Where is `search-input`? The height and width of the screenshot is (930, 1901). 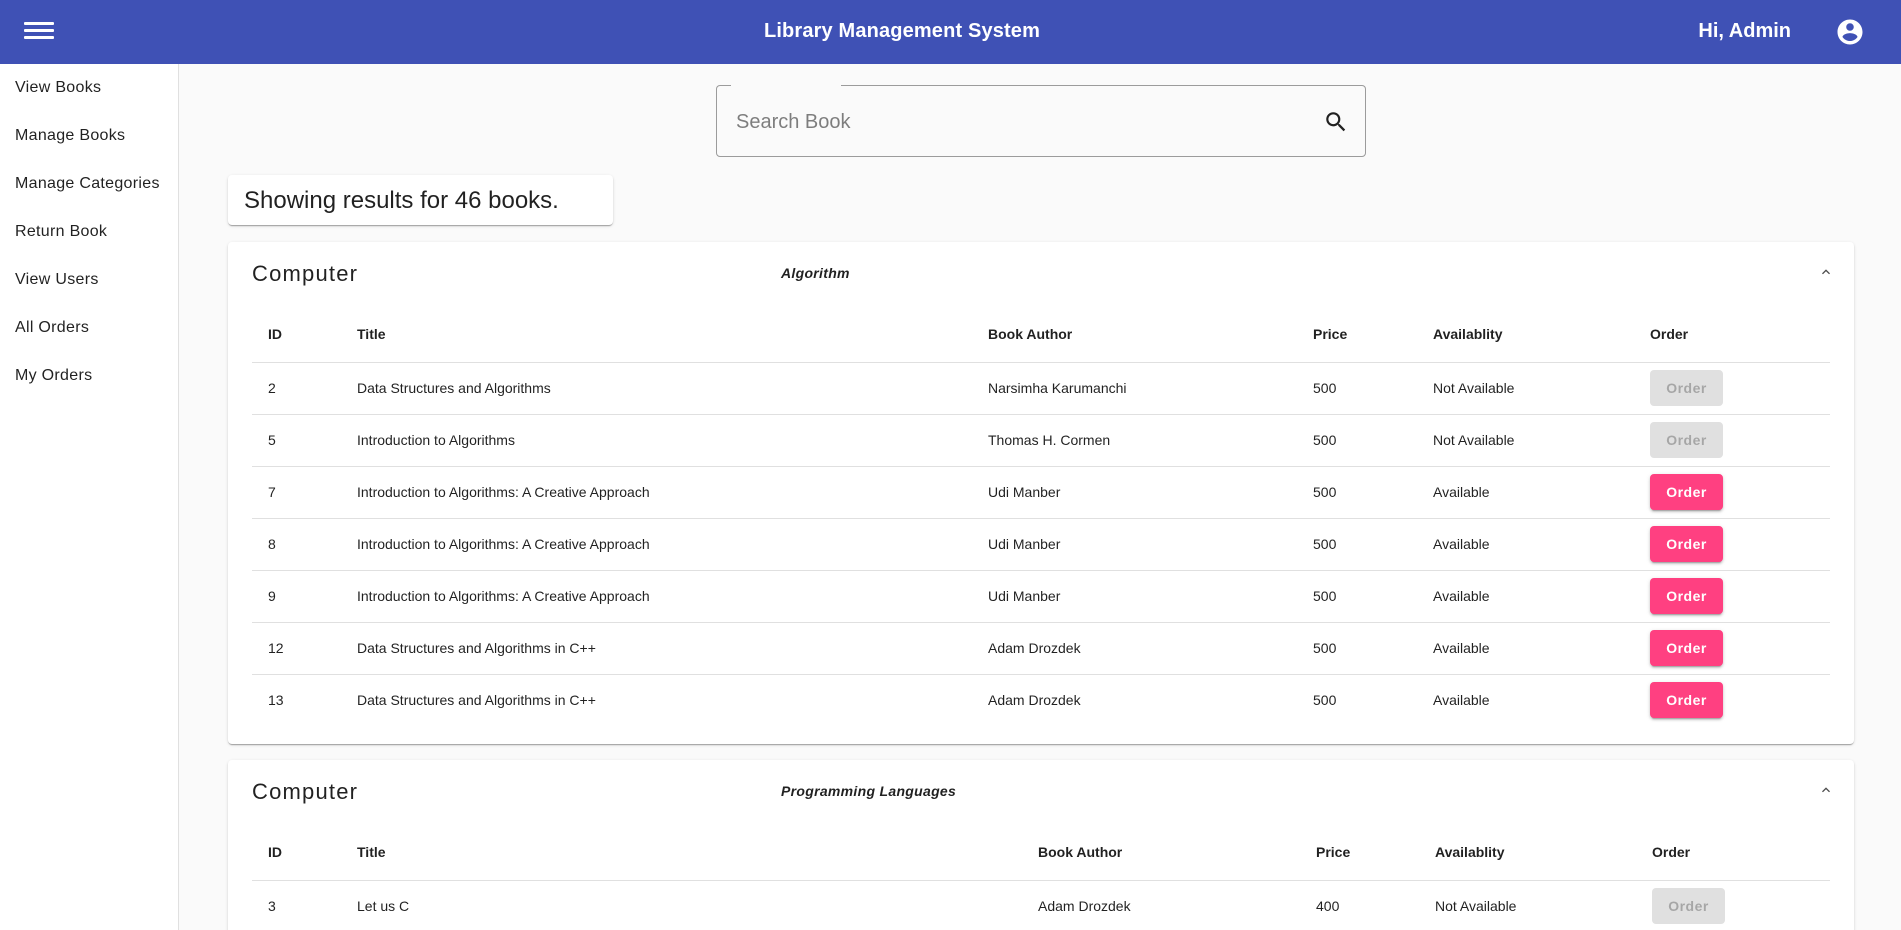 search-input is located at coordinates (1016, 122).